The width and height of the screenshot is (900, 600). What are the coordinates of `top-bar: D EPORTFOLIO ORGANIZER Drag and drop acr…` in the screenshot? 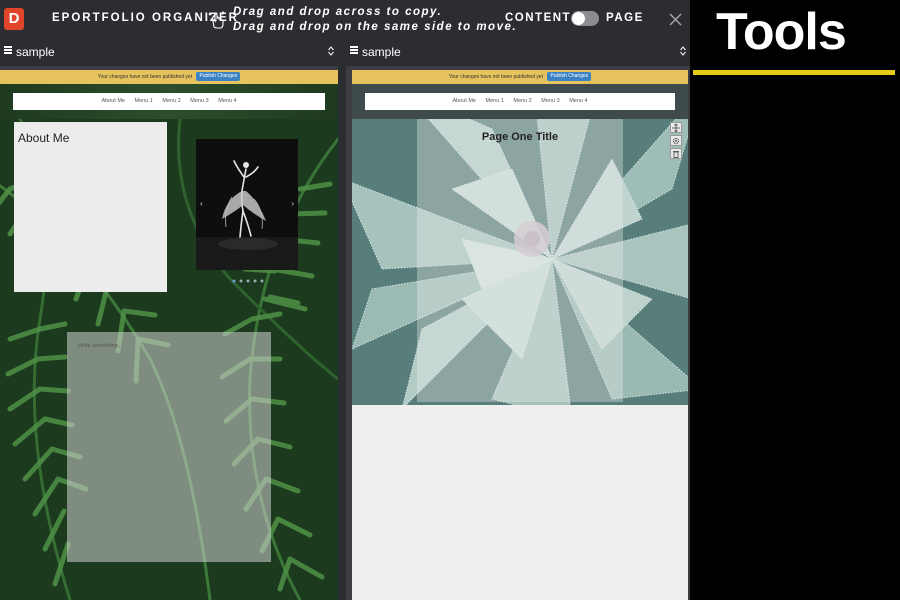 It's located at (345, 19).